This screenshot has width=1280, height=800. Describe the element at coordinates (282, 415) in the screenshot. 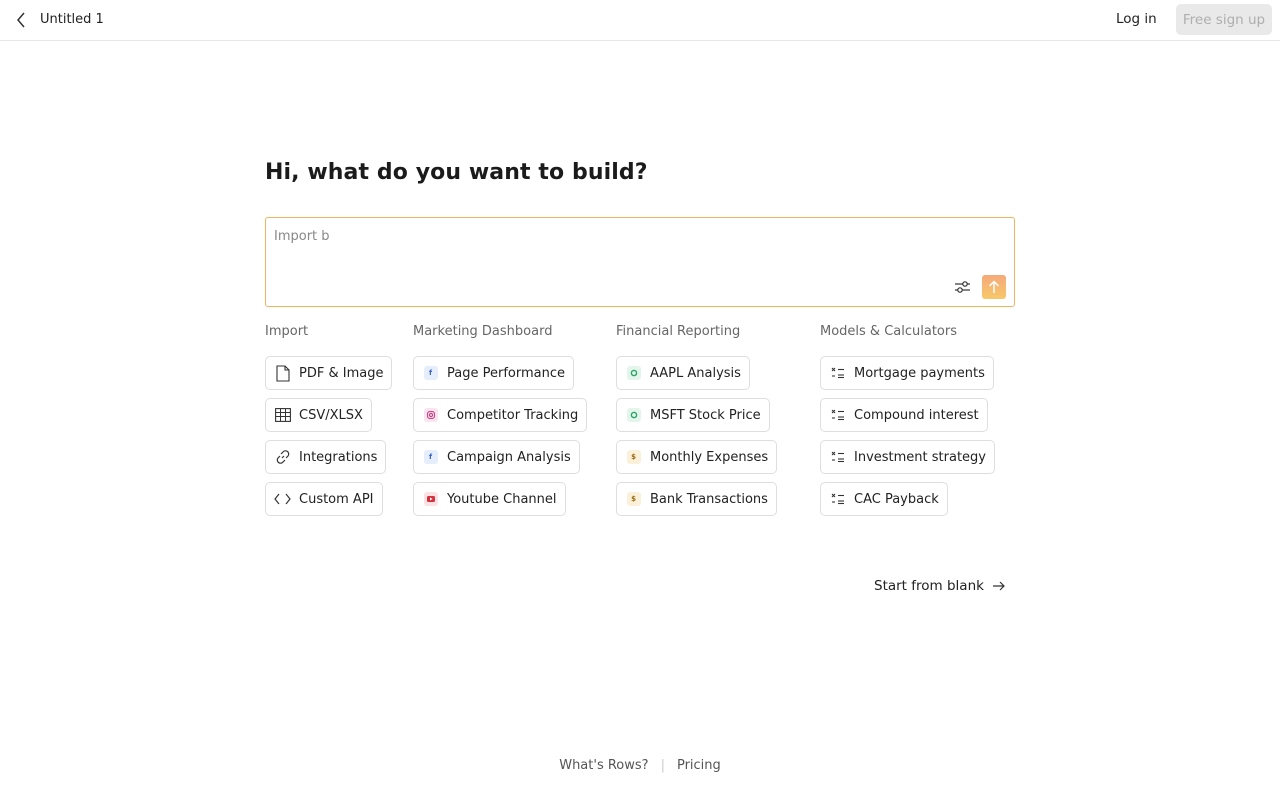

I see `table-icon` at that location.